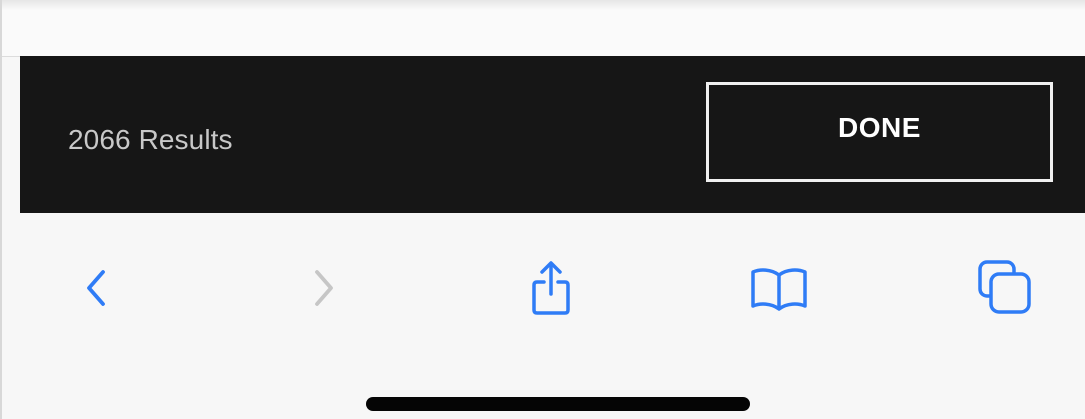  I want to click on chevron-right-icon, so click(324, 288).